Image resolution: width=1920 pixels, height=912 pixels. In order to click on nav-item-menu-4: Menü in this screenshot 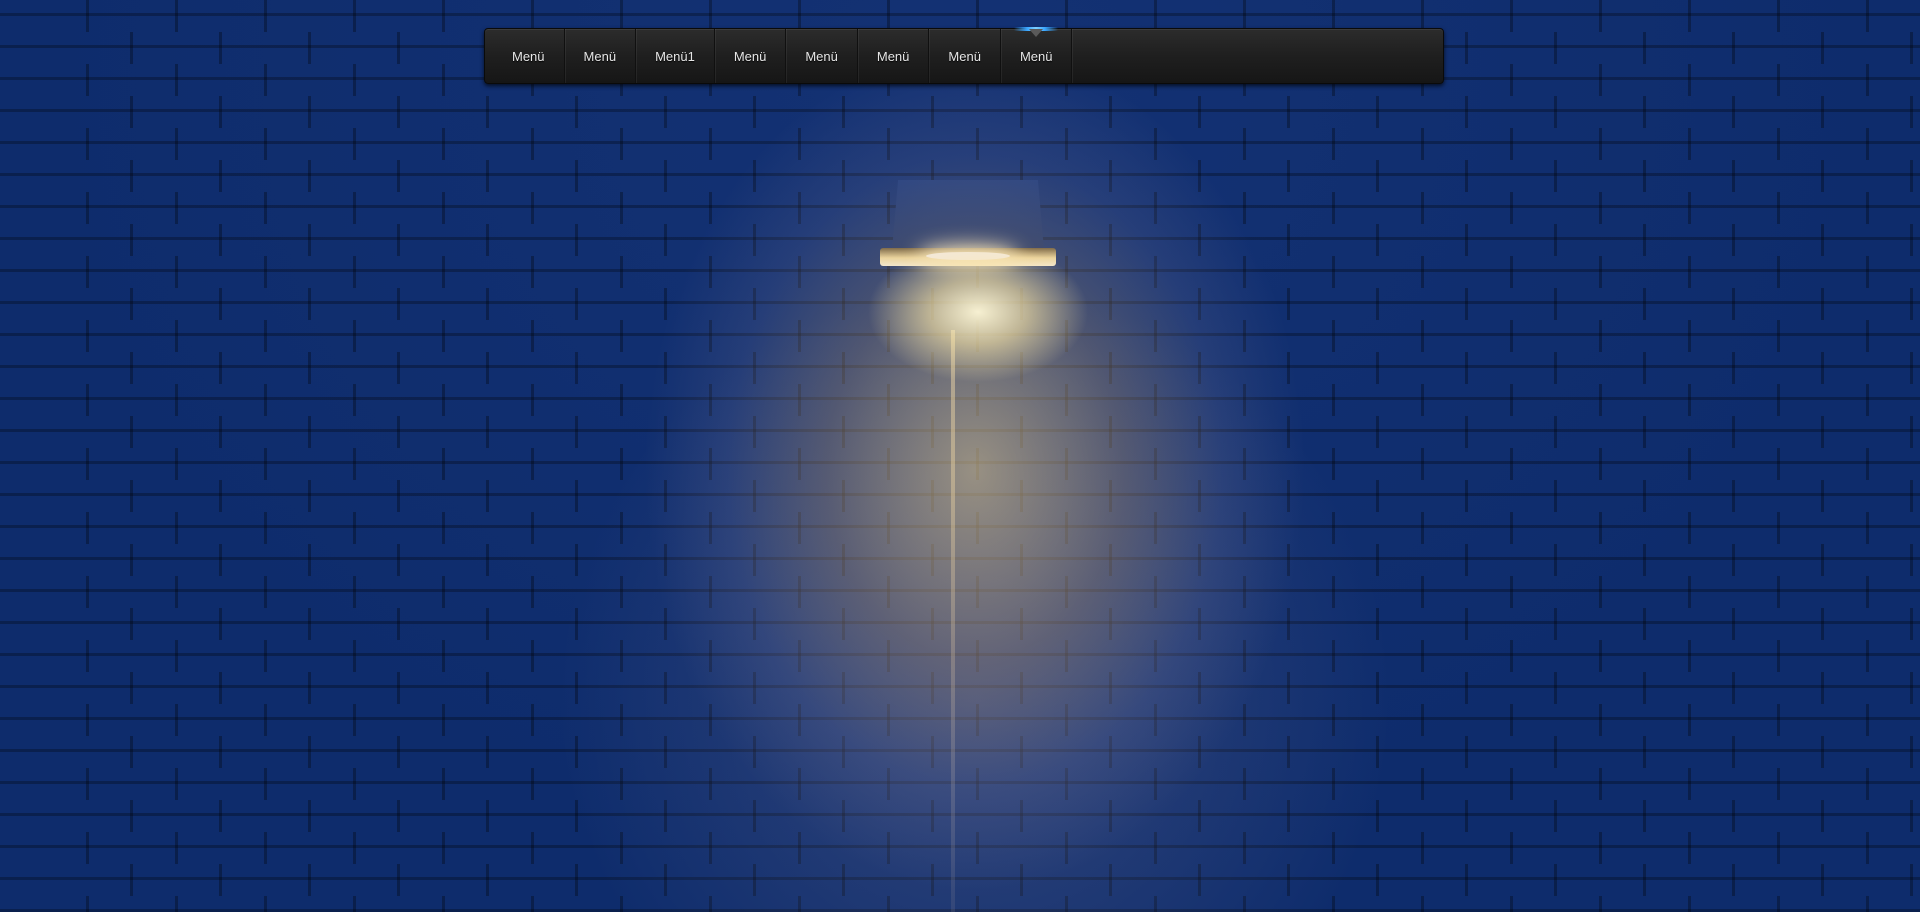, I will do `click(751, 56)`.